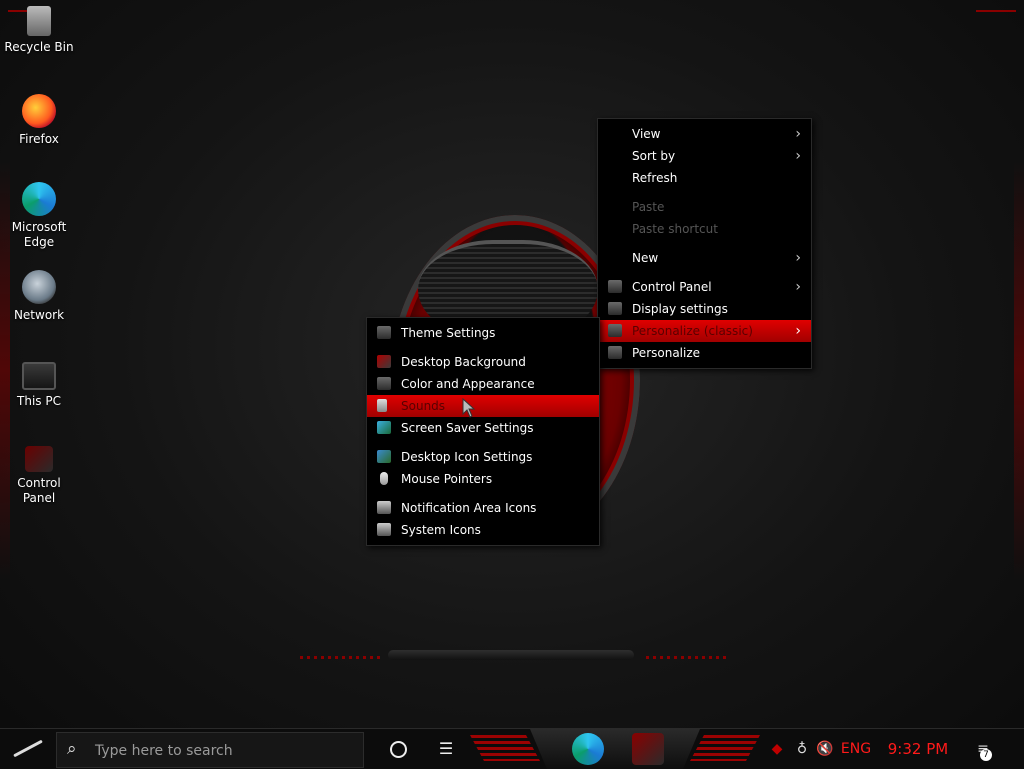 Image resolution: width=1024 pixels, height=769 pixels. I want to click on menu-item-label: New, so click(645, 258).